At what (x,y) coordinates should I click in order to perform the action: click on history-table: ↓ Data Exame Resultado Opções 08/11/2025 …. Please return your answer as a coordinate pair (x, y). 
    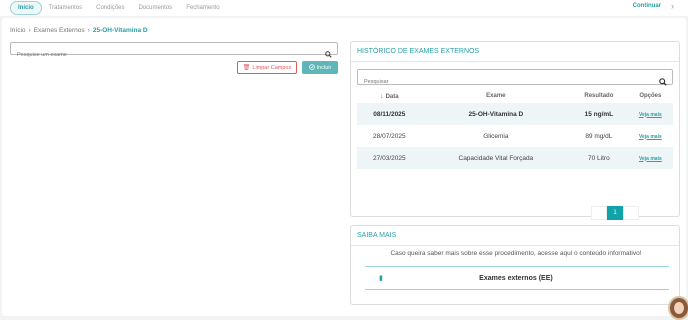
    Looking at the image, I should click on (515, 129).